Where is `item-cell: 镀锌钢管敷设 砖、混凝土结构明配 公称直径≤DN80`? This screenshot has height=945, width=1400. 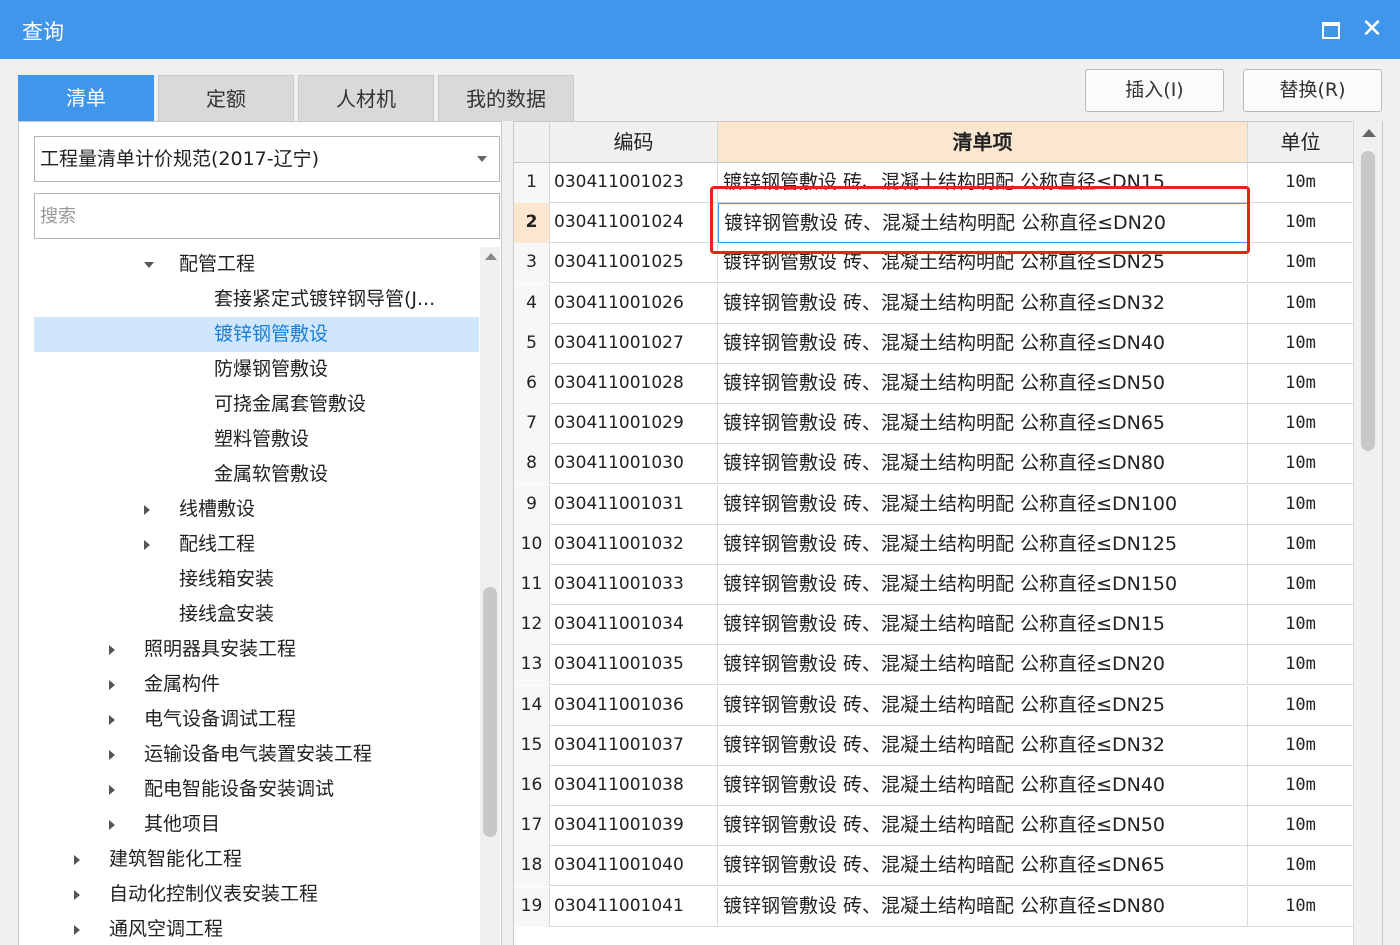
item-cell: 镀锌钢管敷设 砖、混凝土结构明配 公称直径≤DN80 is located at coordinates (983, 464).